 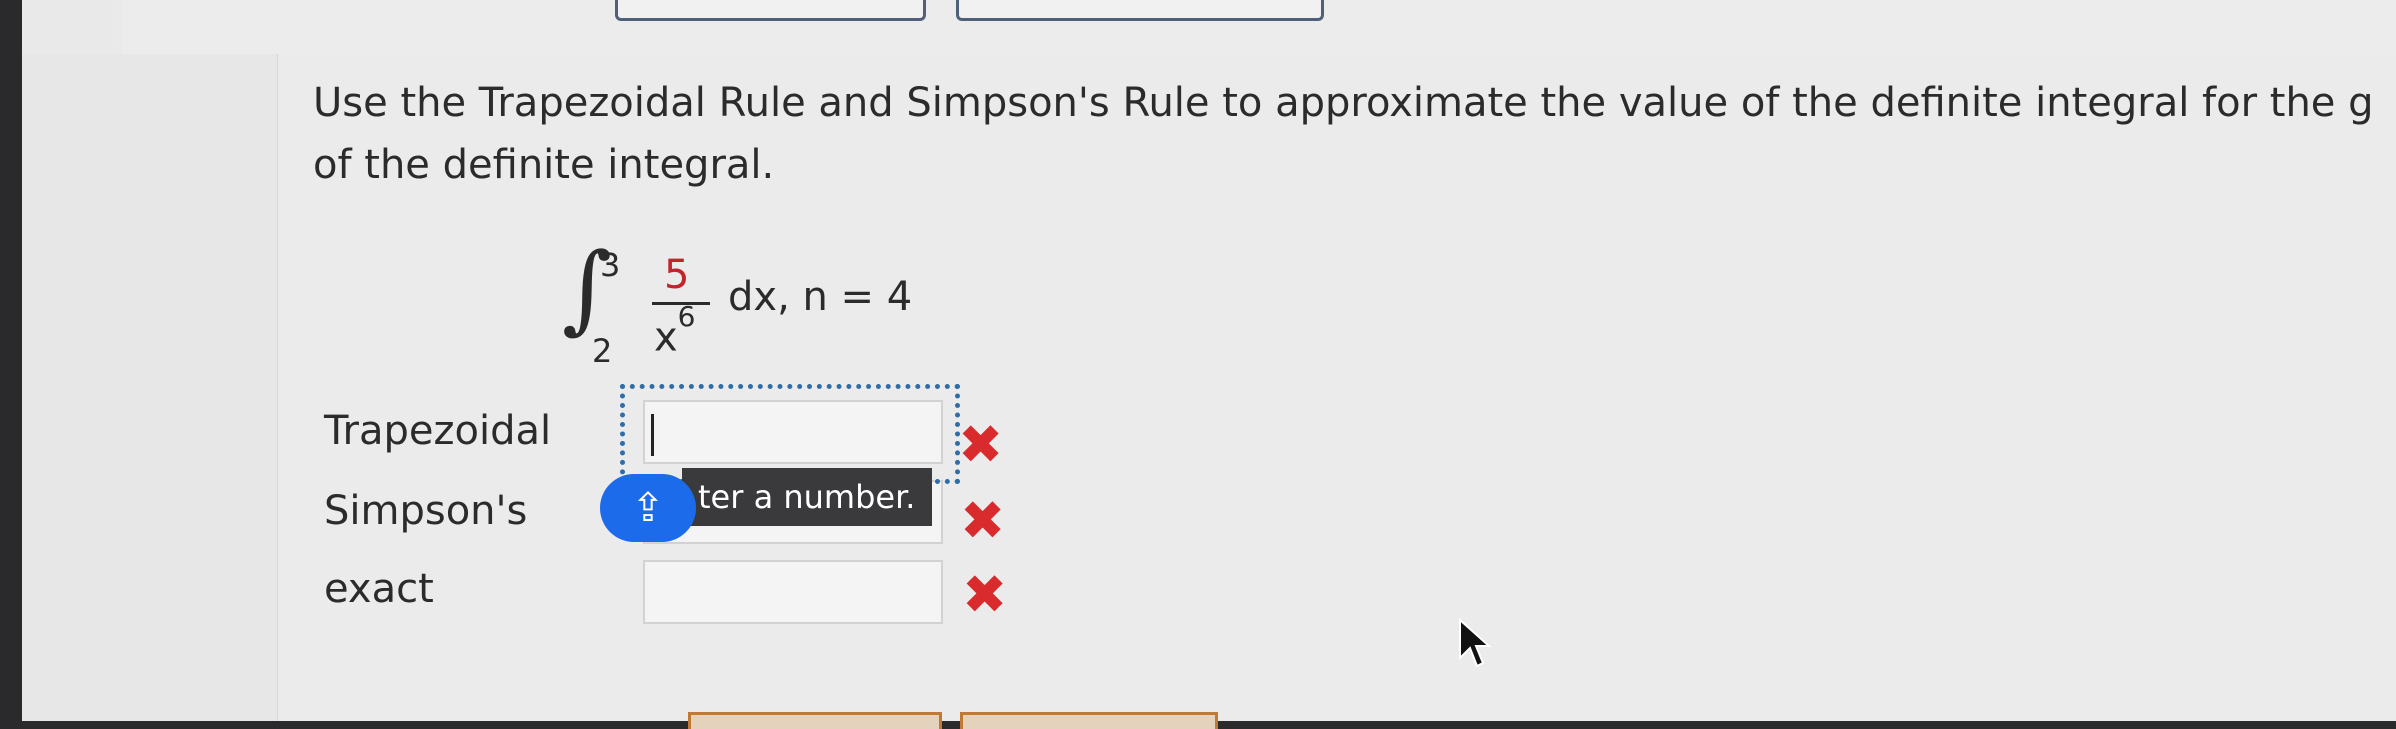 I want to click on validation-tooltip: ter a number. ⇪, so click(x=766, y=505).